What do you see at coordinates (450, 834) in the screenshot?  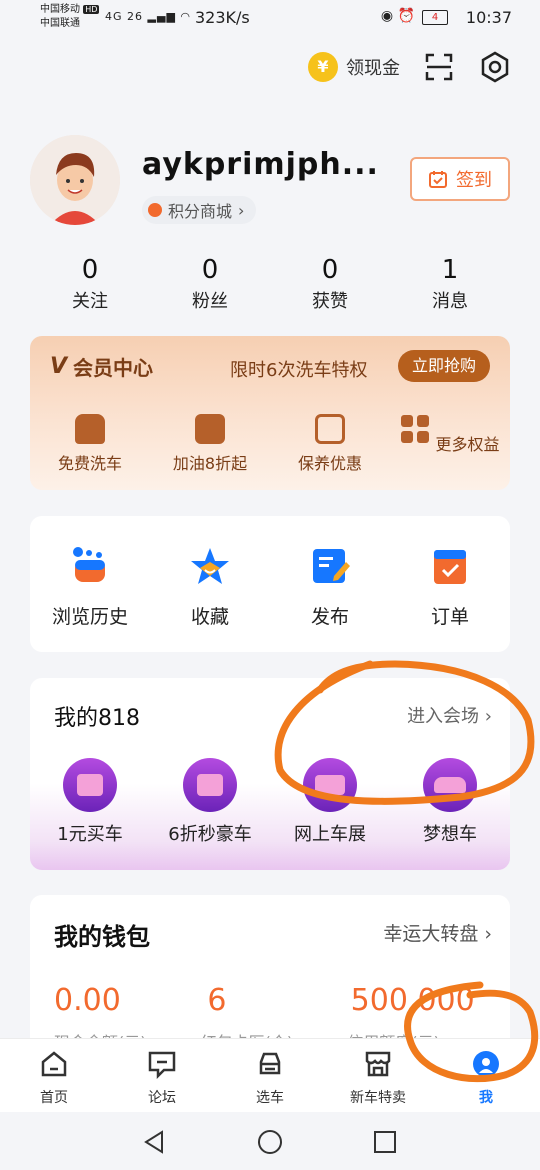 I see `item-label: 梦想车` at bounding box center [450, 834].